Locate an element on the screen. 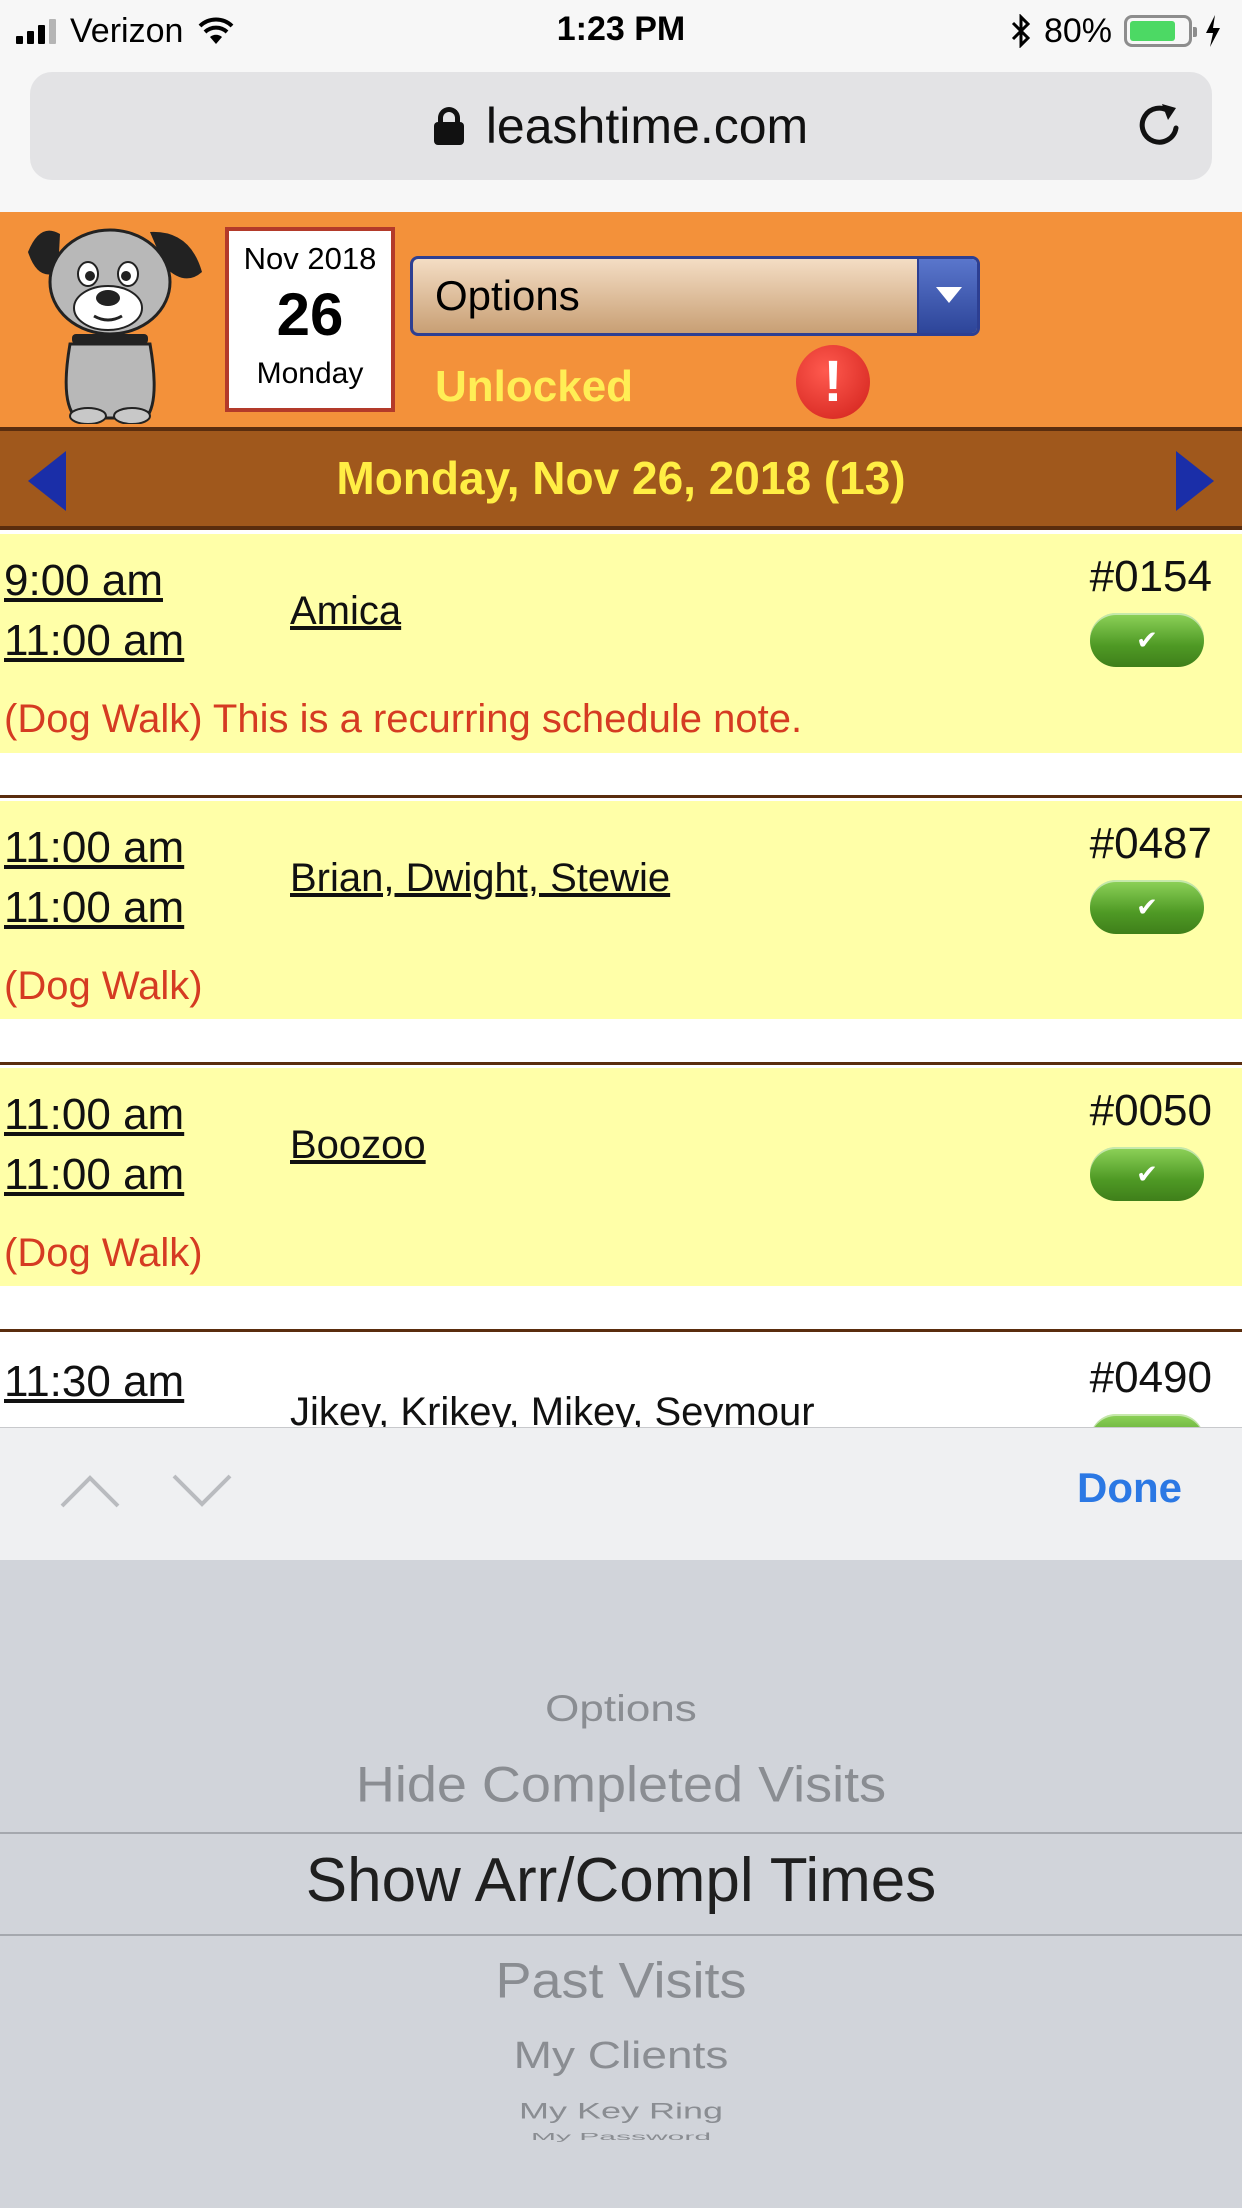  visit-start-time: 9:00 am is located at coordinates (83, 581).